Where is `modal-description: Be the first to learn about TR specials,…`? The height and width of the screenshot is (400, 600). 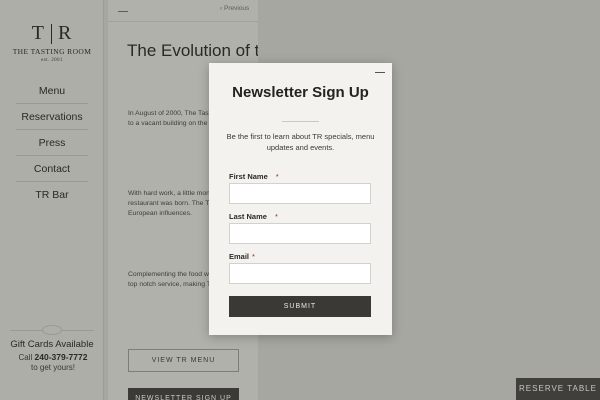
modal-description: Be the first to learn about TR specials,… is located at coordinates (300, 142).